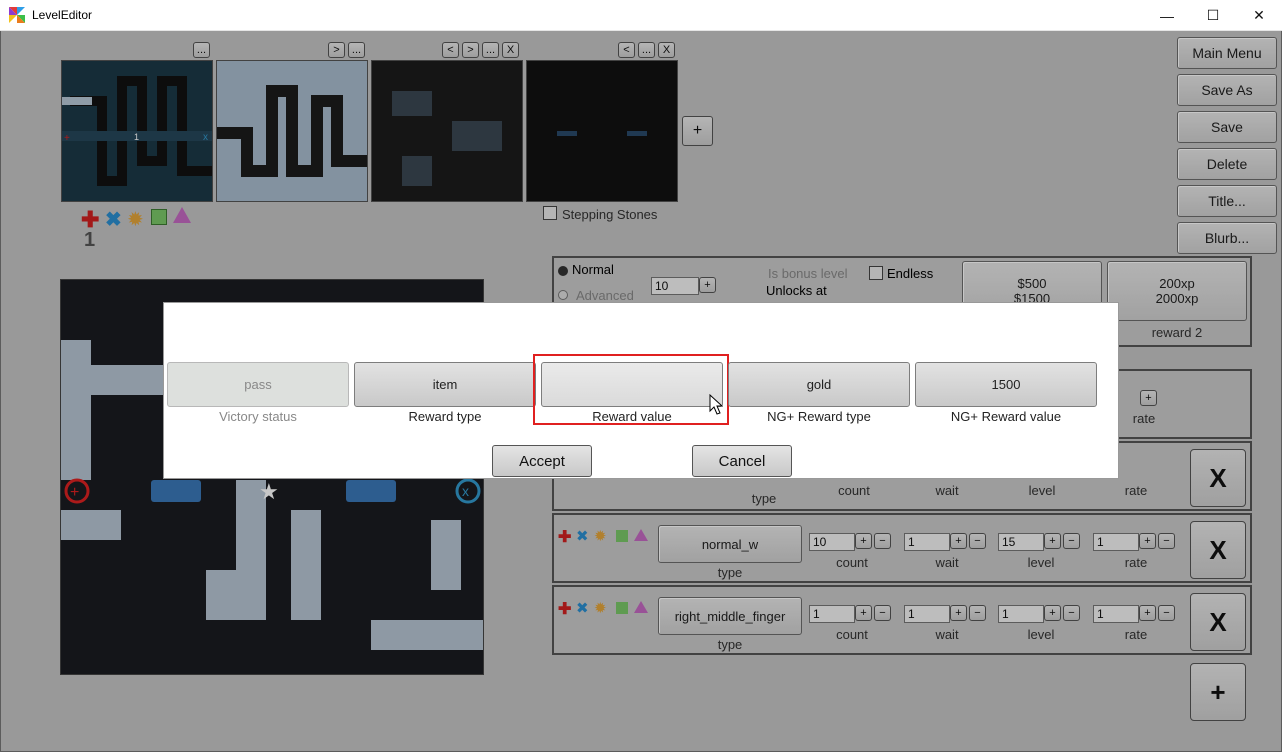 The height and width of the screenshot is (752, 1282). Describe the element at coordinates (445, 416) in the screenshot. I see `reward-type-label: Reward type` at that location.